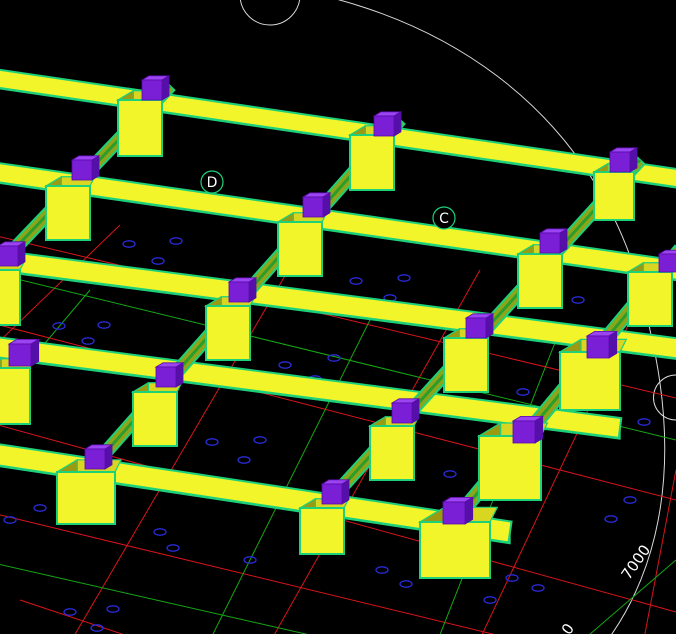  What do you see at coordinates (154, 599) in the screenshot?
I see `grid-line-green` at bounding box center [154, 599].